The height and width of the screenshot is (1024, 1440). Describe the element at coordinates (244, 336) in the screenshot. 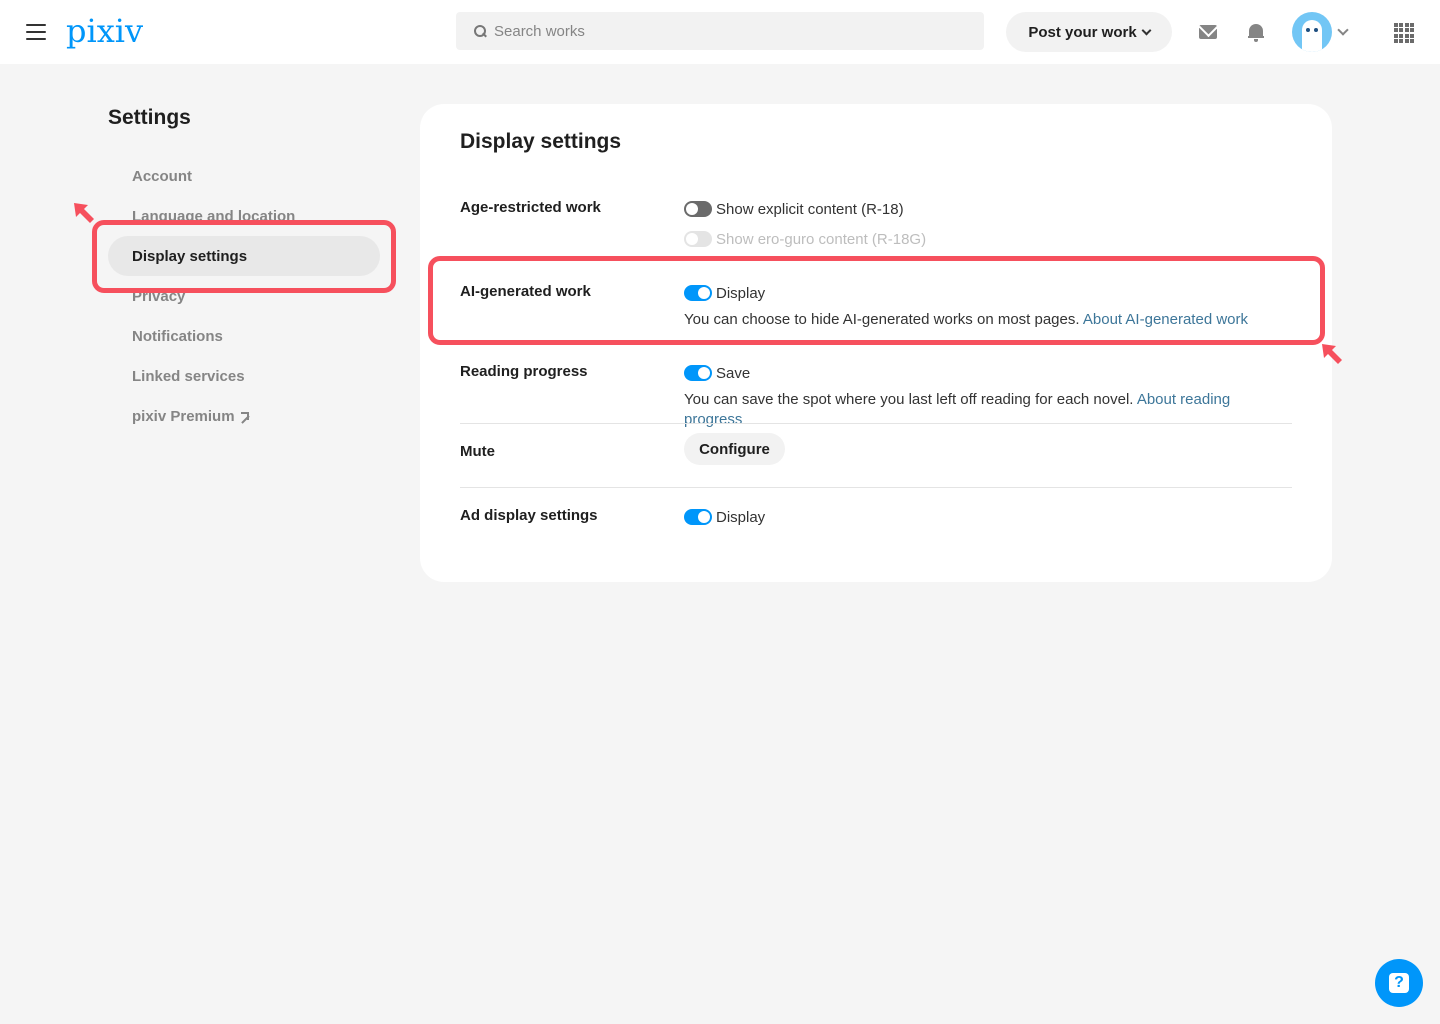

I see `sidebar-item-notifications: Notifications` at that location.